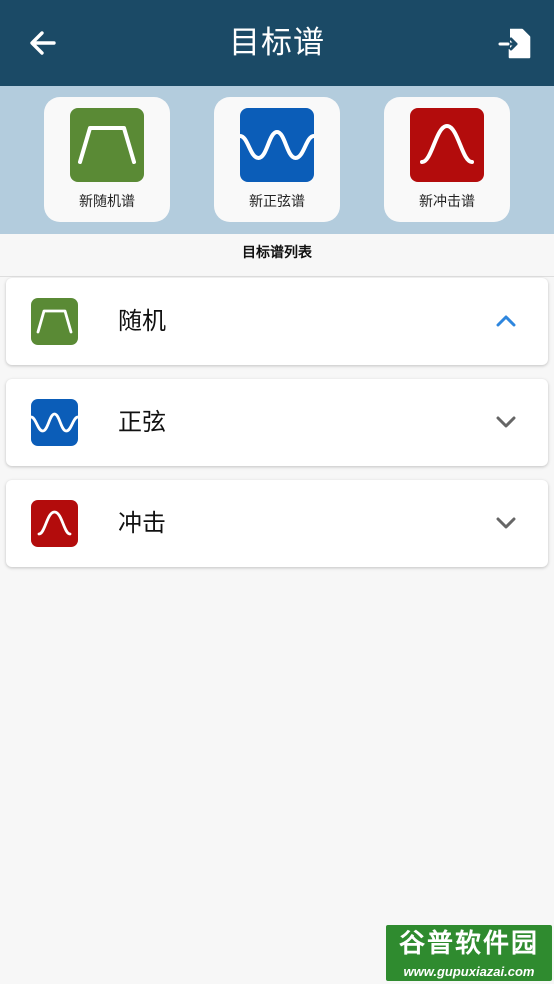 This screenshot has height=984, width=554. Describe the element at coordinates (506, 321) in the screenshot. I see `chevron-up-icon` at that location.